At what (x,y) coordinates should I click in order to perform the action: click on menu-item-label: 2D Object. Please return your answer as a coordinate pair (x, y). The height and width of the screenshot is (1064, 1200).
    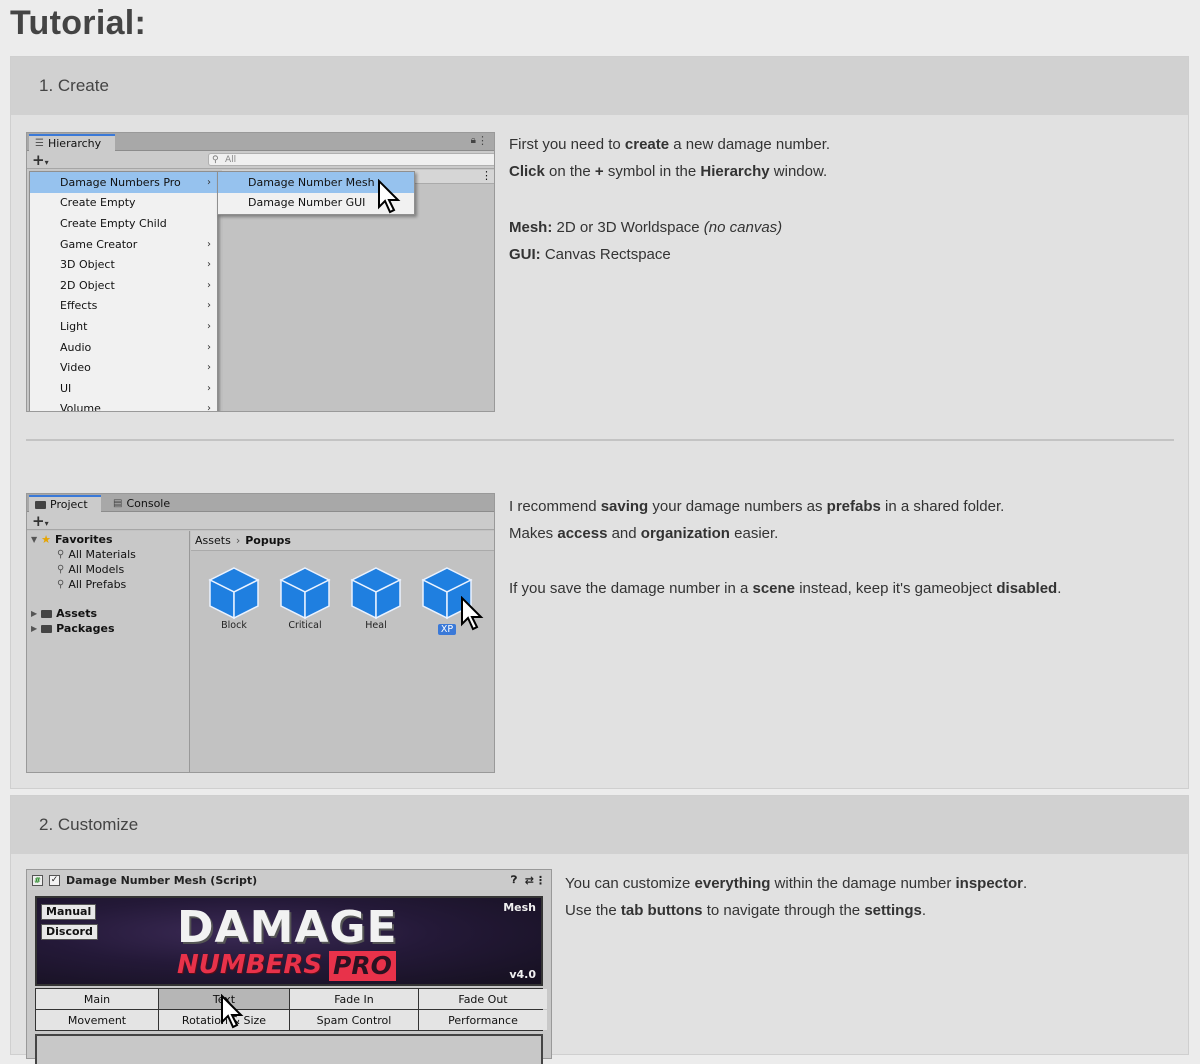
    Looking at the image, I should click on (87, 285).